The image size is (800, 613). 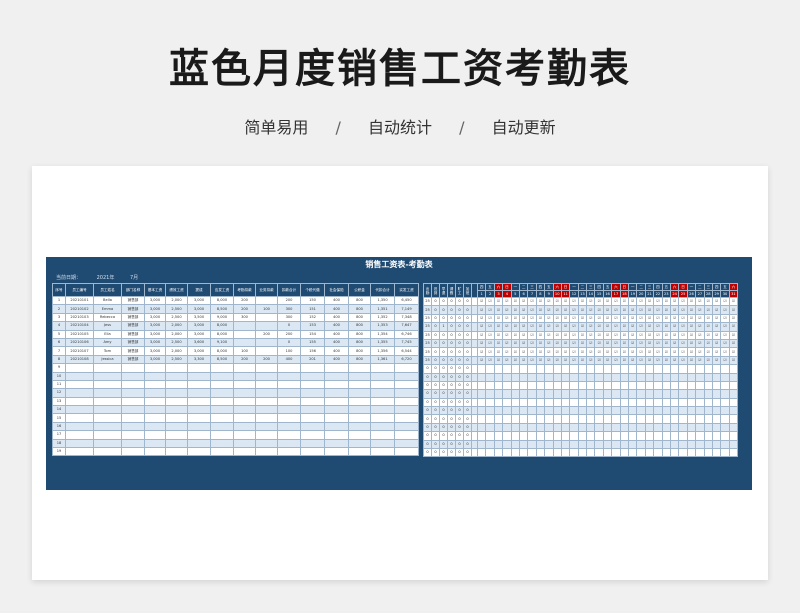 What do you see at coordinates (312, 309) in the screenshot?
I see `table-cell: 151` at bounding box center [312, 309].